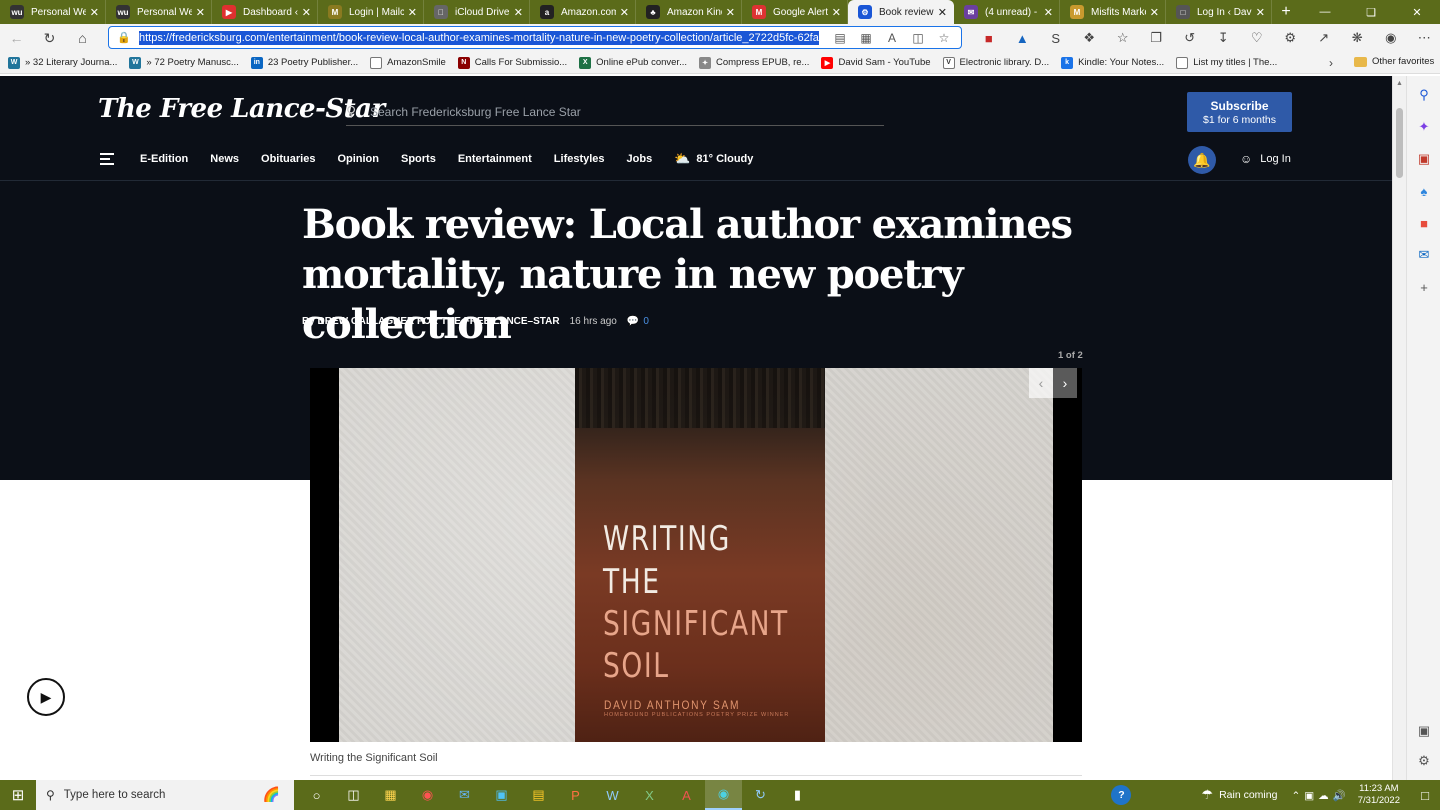  I want to click on search-icon: ⚲, so click(358, 111).